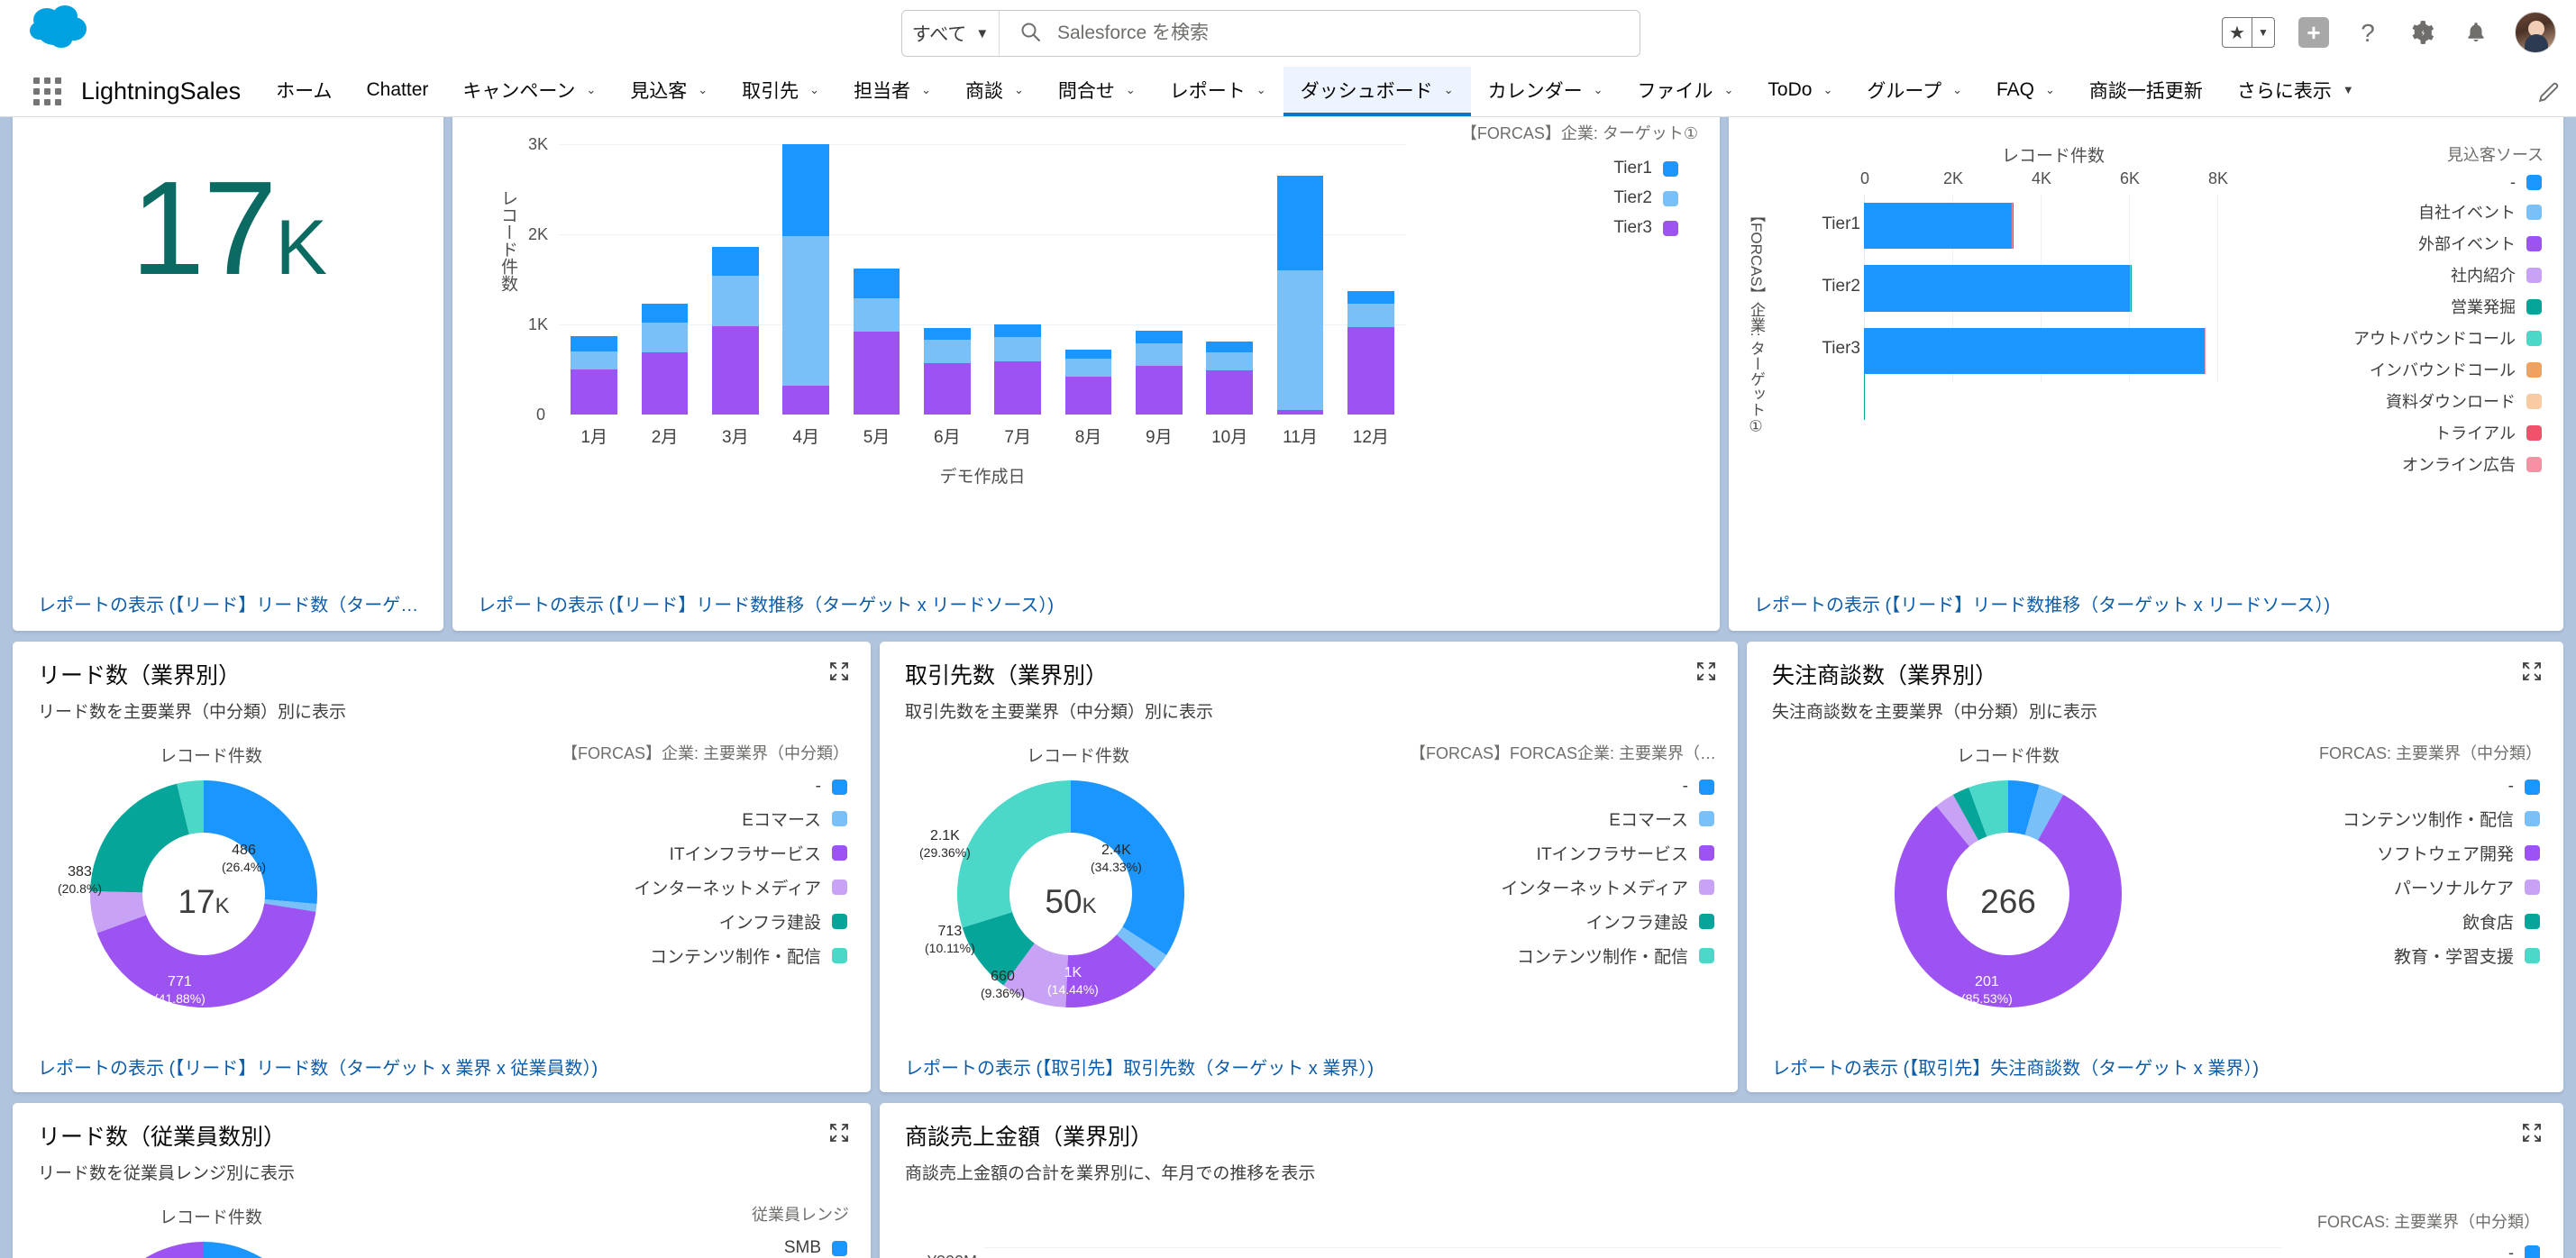 Image resolution: width=2576 pixels, height=1258 pixels. Describe the element at coordinates (2526, 182) in the screenshot. I see `legend-item-source-0: -` at that location.